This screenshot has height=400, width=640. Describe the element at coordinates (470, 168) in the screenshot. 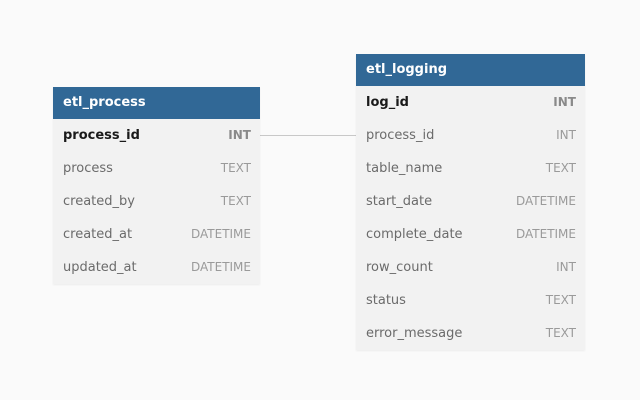

I see `column-row: table_name TEXT` at that location.